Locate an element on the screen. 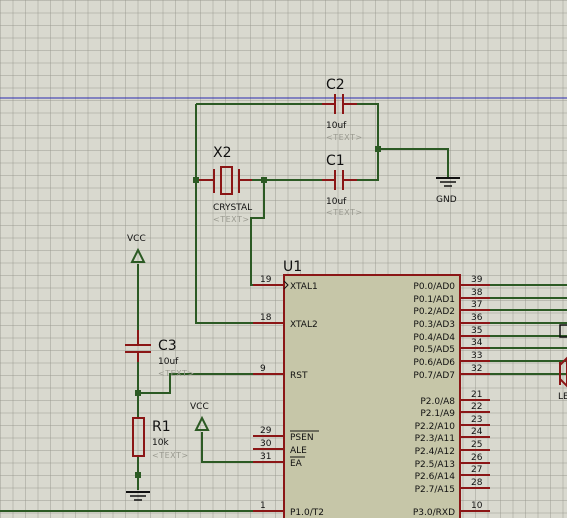  pin-name: P0.6/AD6 is located at coordinates (434, 363).